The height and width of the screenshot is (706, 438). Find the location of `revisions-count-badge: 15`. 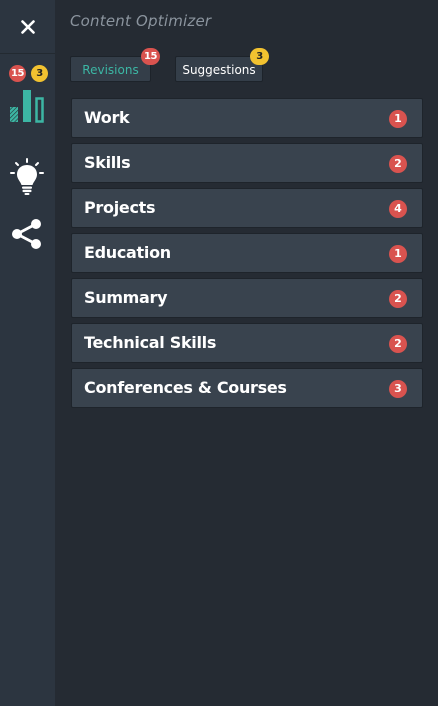

revisions-count-badge: 15 is located at coordinates (17, 73).